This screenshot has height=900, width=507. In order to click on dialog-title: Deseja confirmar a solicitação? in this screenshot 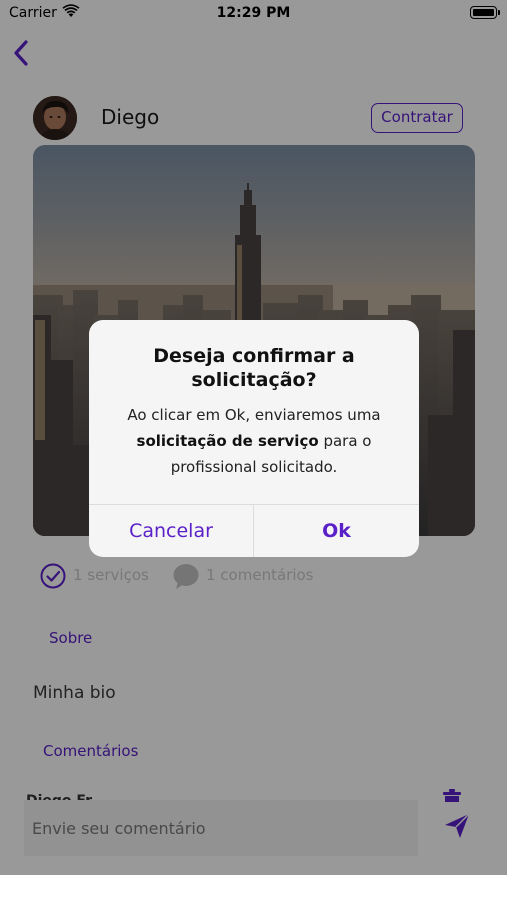, I will do `click(254, 368)`.